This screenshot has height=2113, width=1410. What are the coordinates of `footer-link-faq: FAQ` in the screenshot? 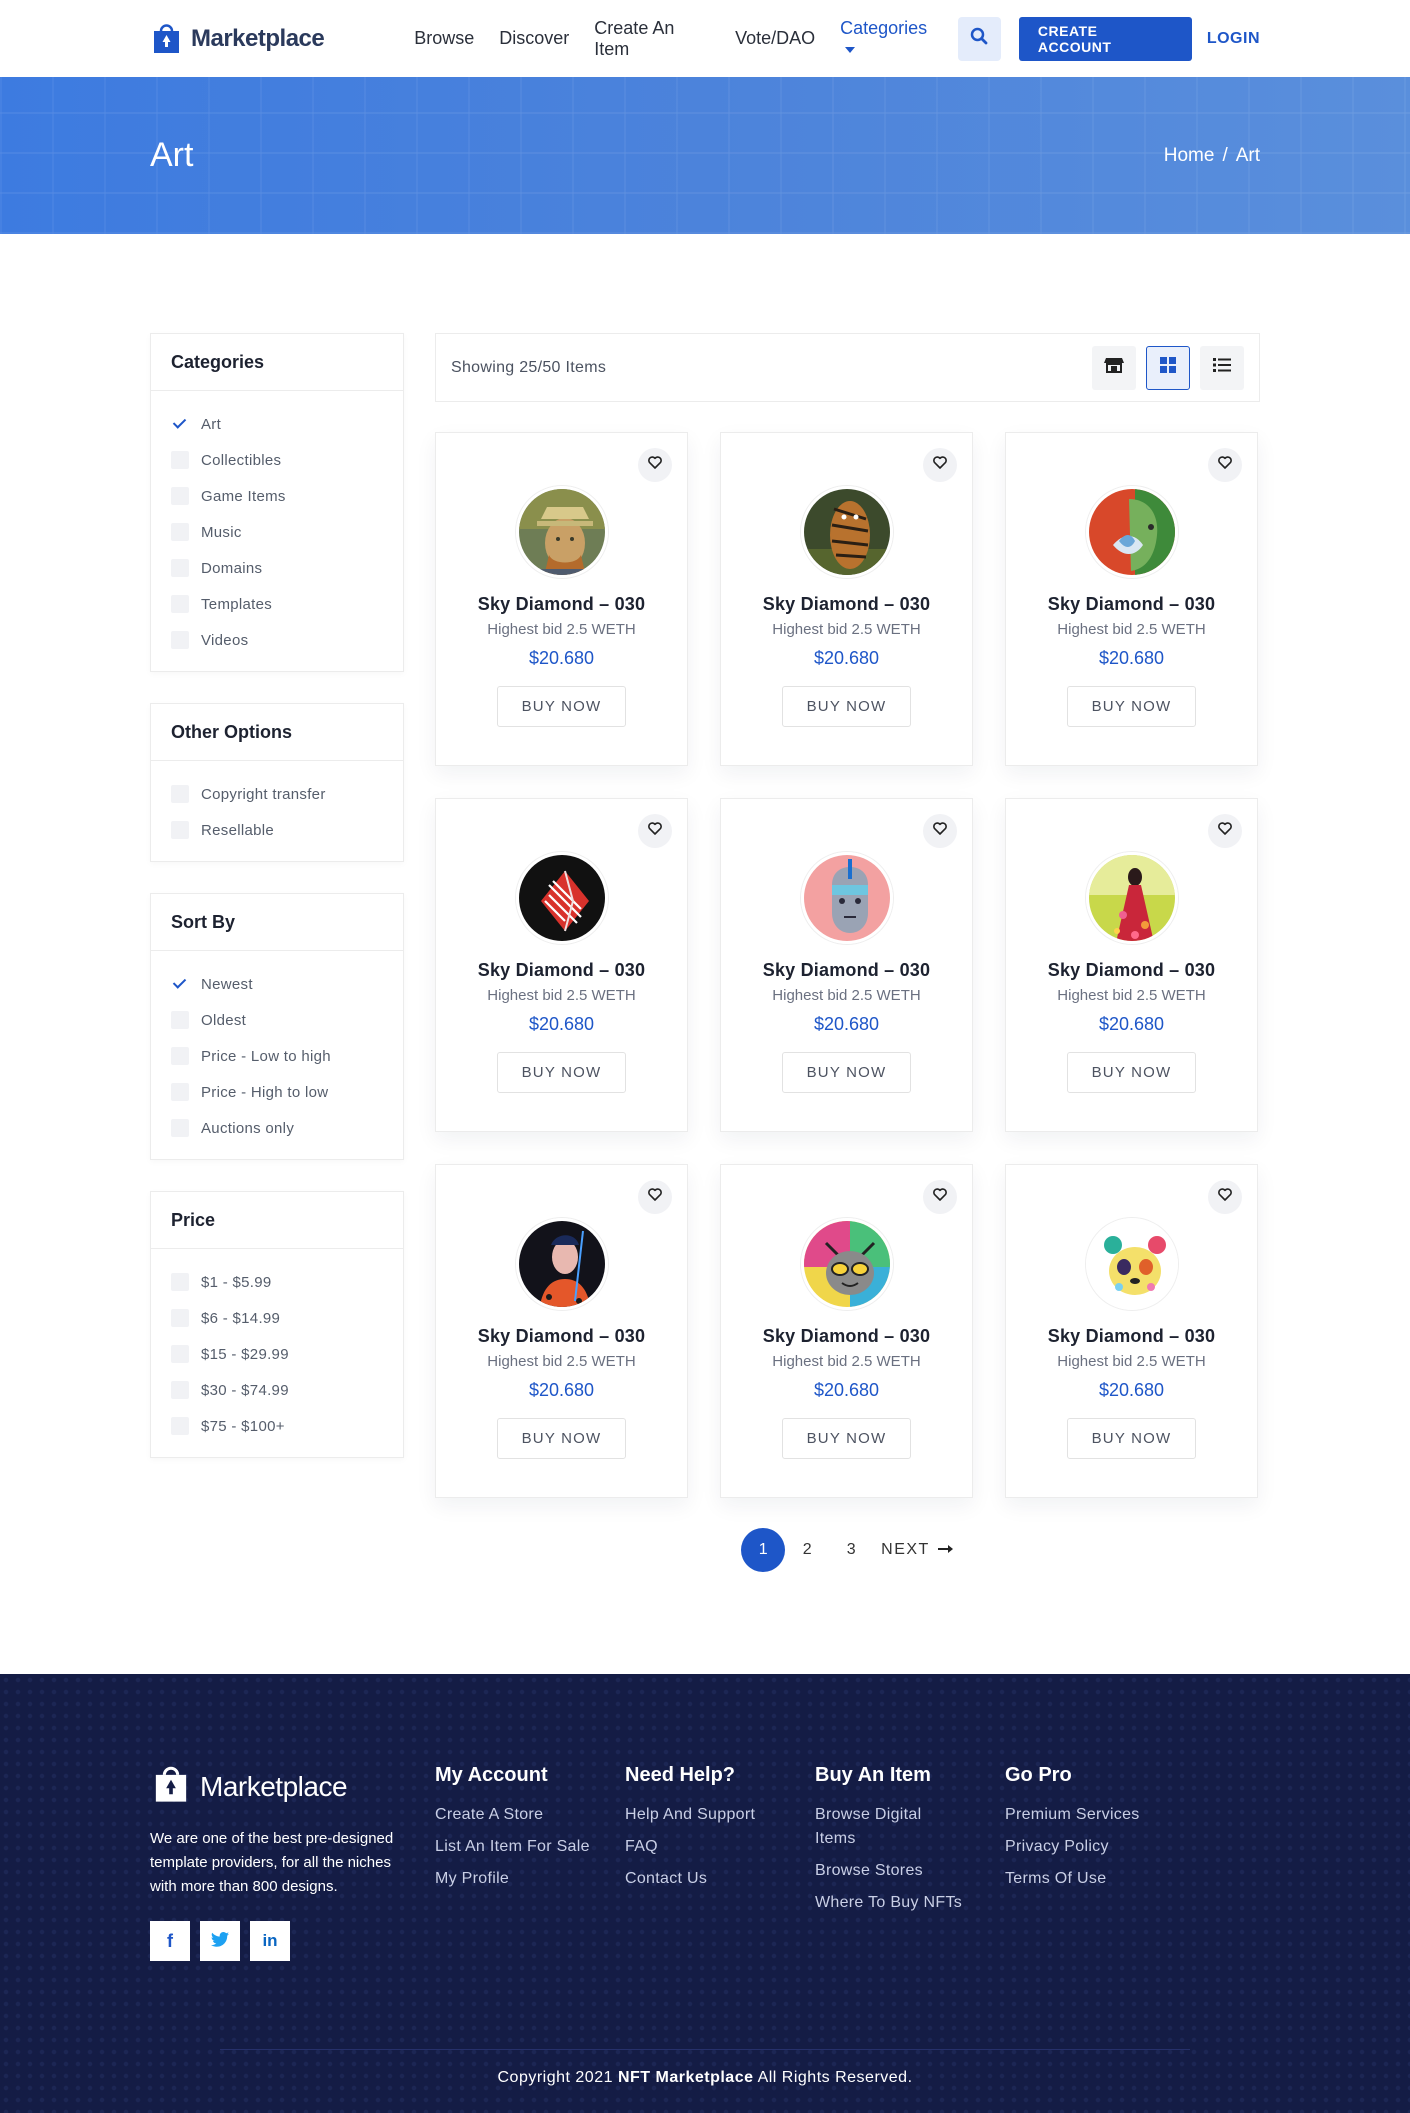 It's located at (720, 1847).